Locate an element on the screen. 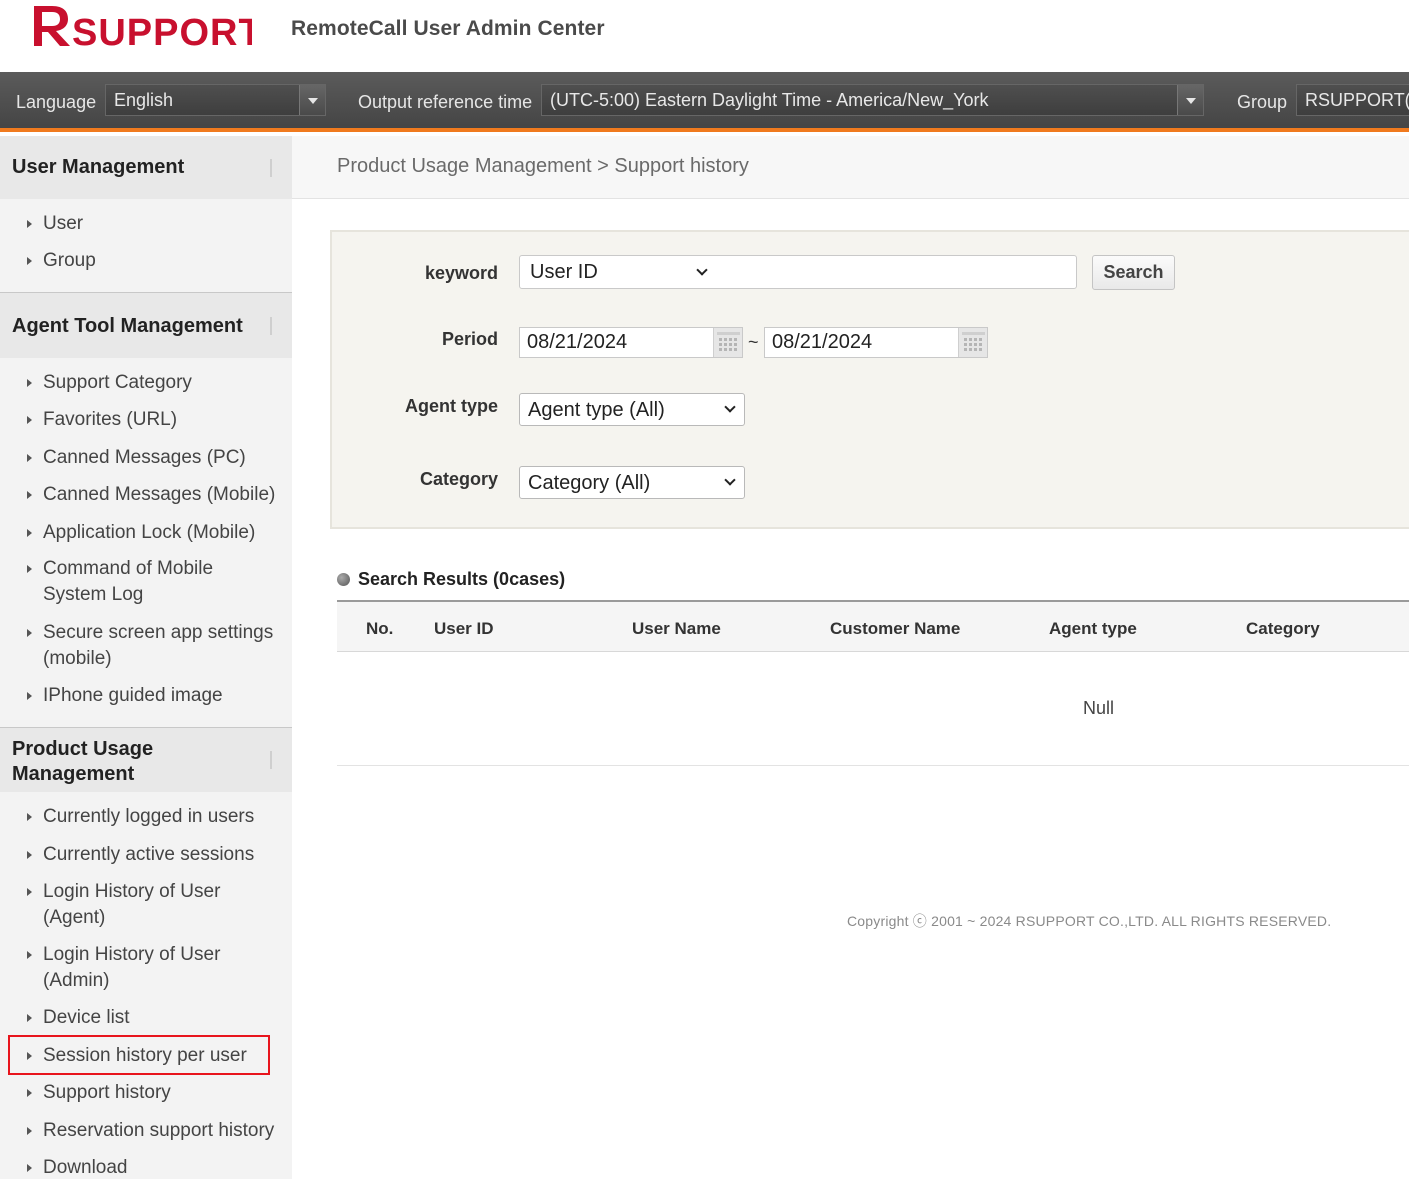  time-label: Output reference time is located at coordinates (445, 102).